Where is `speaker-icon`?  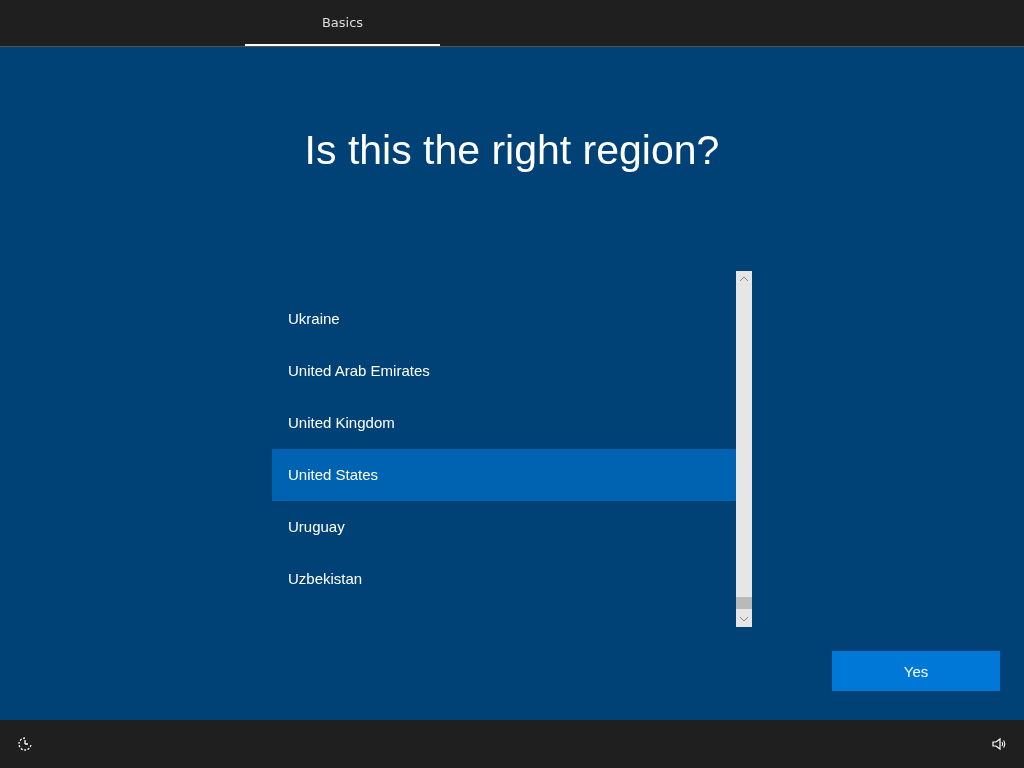
speaker-icon is located at coordinates (999, 744).